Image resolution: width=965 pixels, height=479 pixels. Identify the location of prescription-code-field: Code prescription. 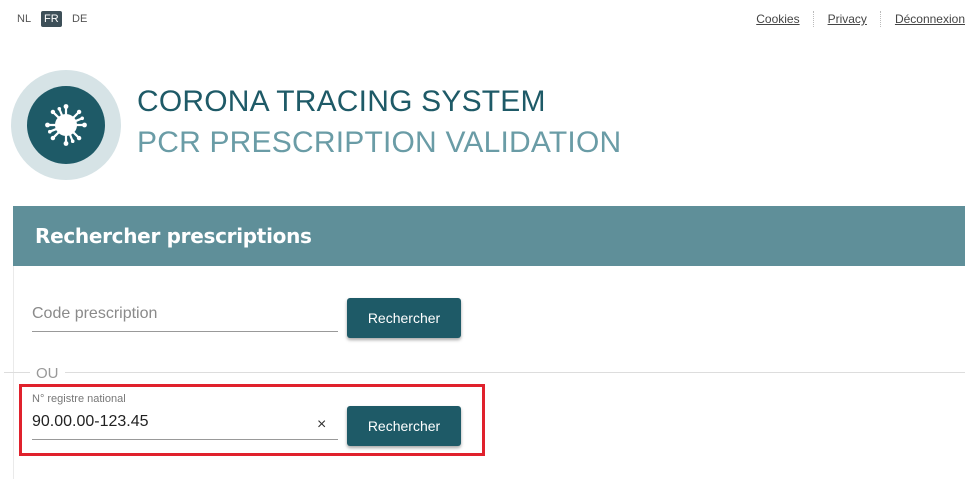
(185, 318).